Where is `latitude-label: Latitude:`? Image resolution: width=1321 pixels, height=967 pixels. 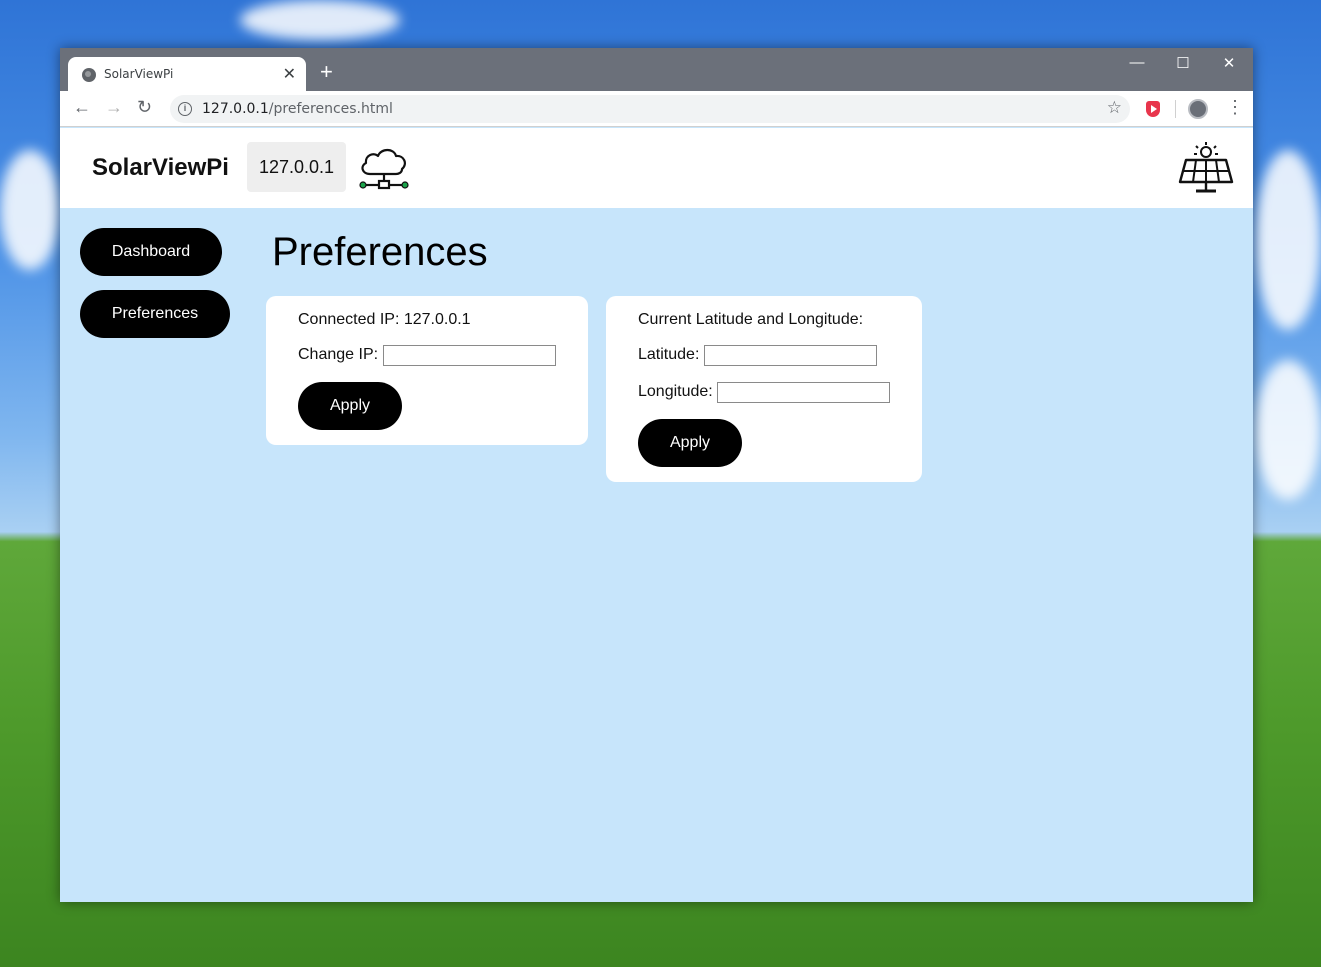 latitude-label: Latitude: is located at coordinates (669, 354).